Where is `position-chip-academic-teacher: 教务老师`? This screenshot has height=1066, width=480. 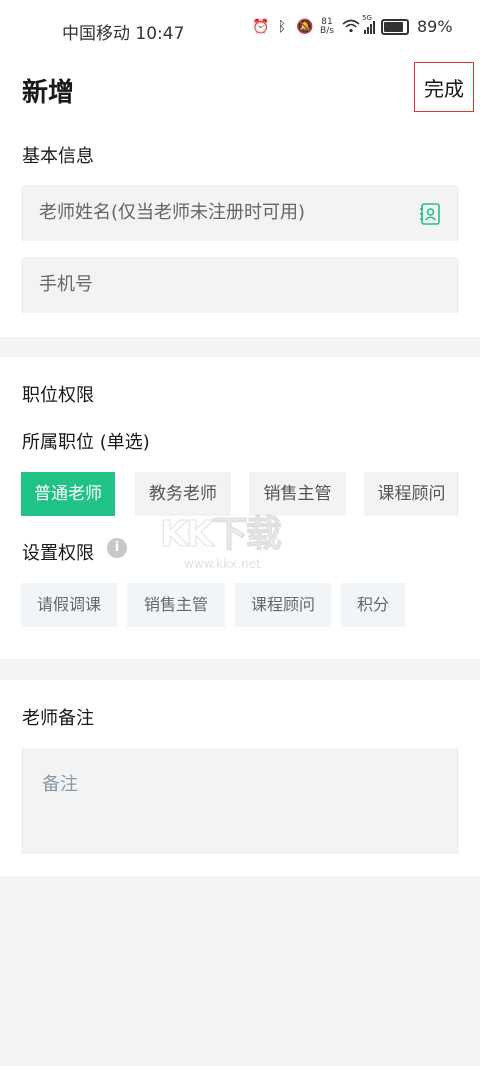
position-chip-academic-teacher: 教务老师 is located at coordinates (183, 494).